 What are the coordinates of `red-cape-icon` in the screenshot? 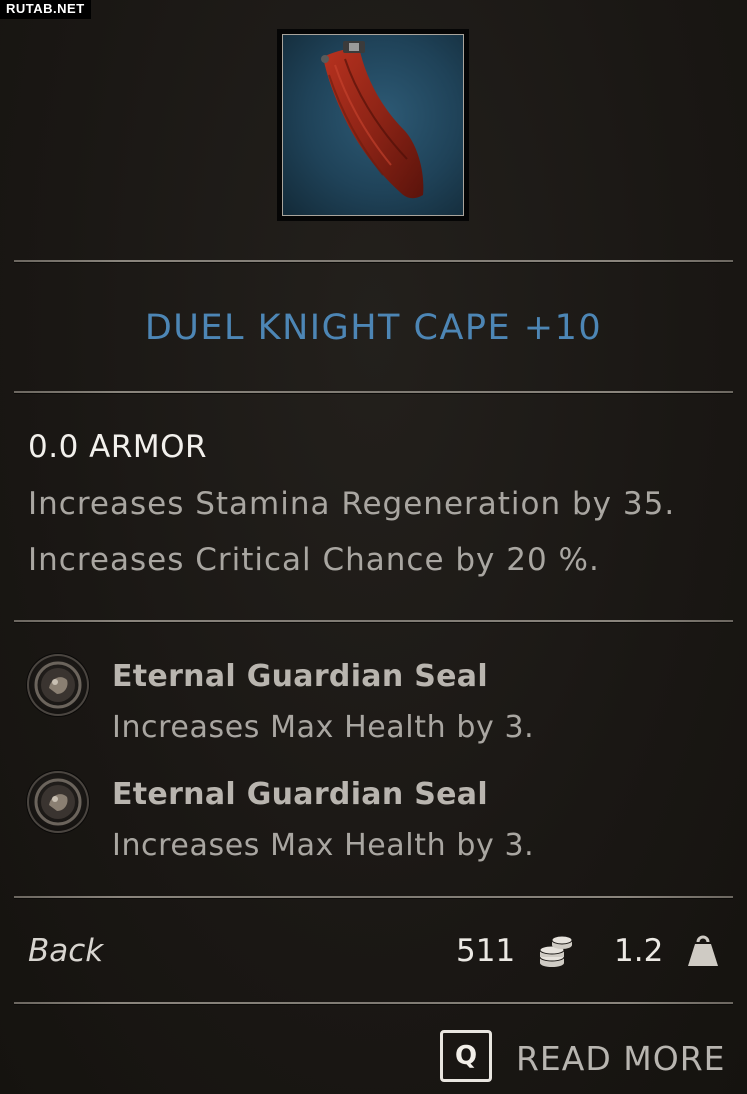 It's located at (373, 125).